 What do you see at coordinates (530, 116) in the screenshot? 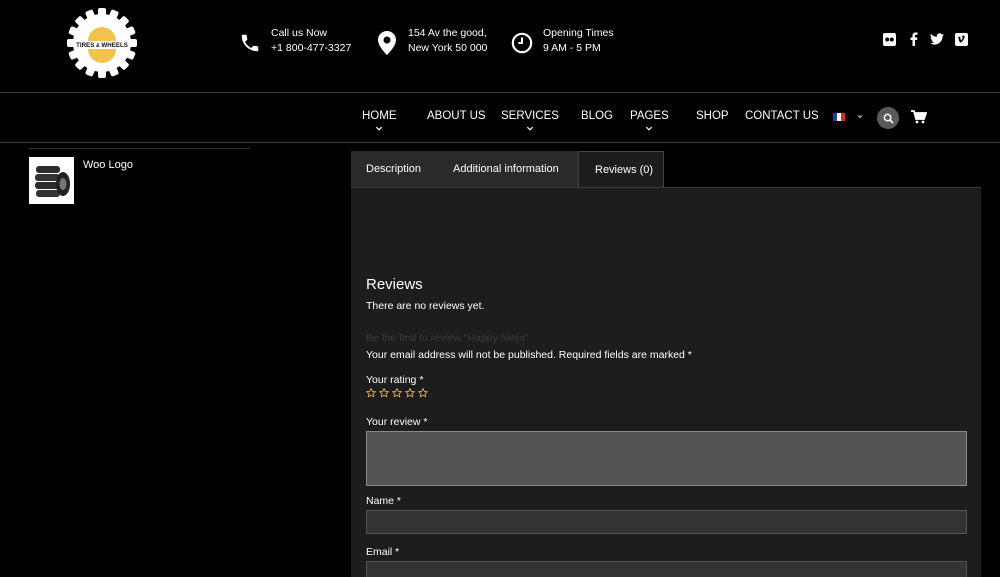
I see `nav-label-services: SERVICES` at bounding box center [530, 116].